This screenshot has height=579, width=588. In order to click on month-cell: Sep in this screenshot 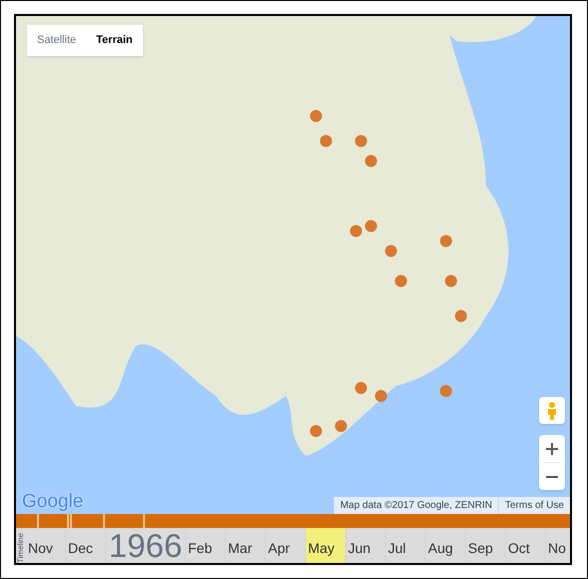, I will do `click(486, 545)`.